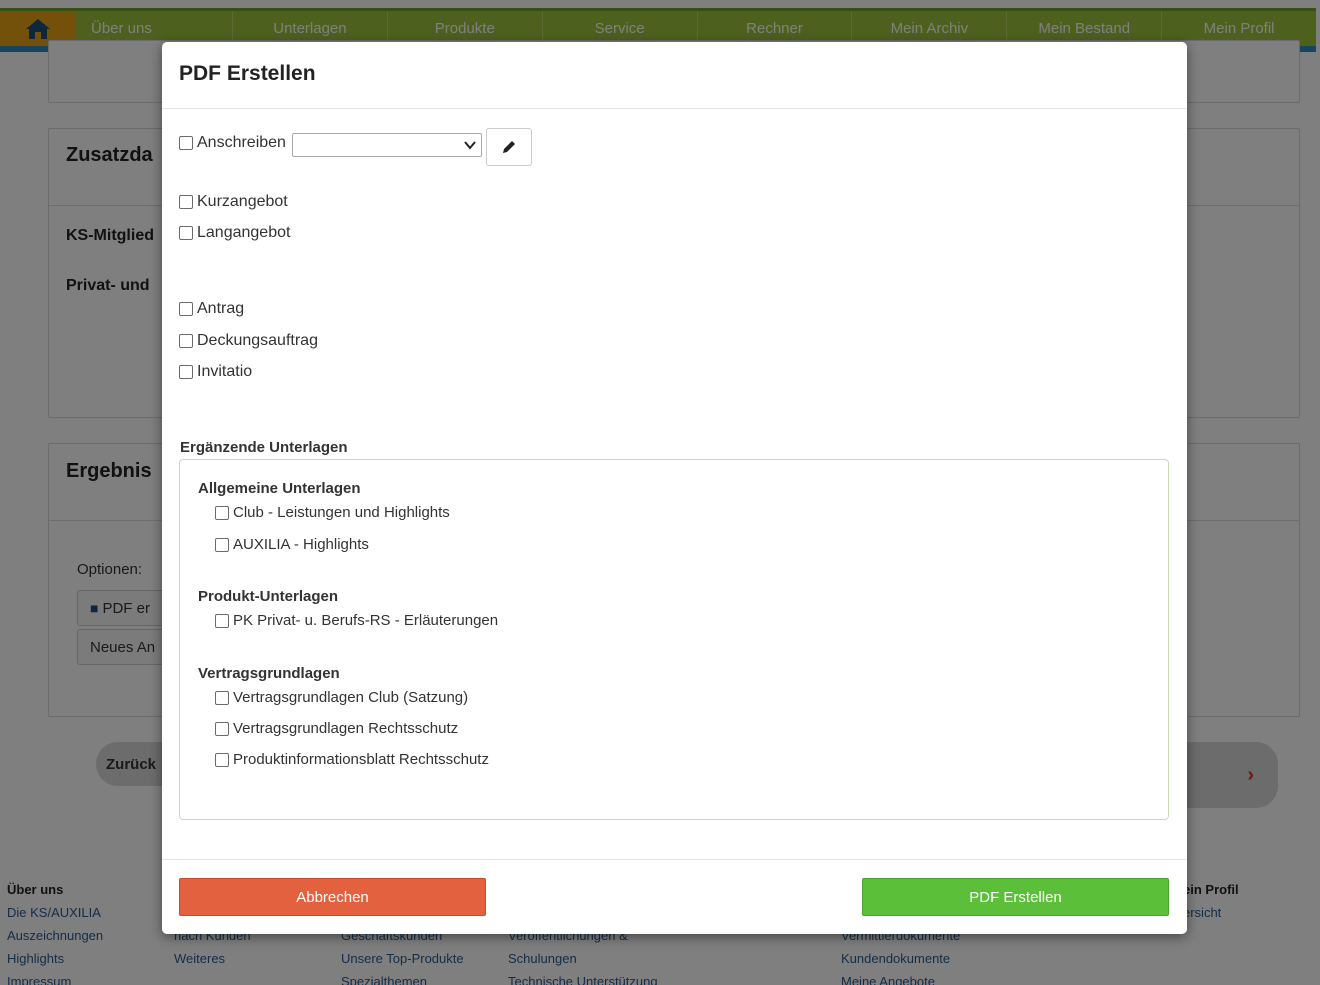 This screenshot has width=1320, height=985. What do you see at coordinates (257, 340) in the screenshot?
I see `deckungsauftrag-label: Deckungsauftrag` at bounding box center [257, 340].